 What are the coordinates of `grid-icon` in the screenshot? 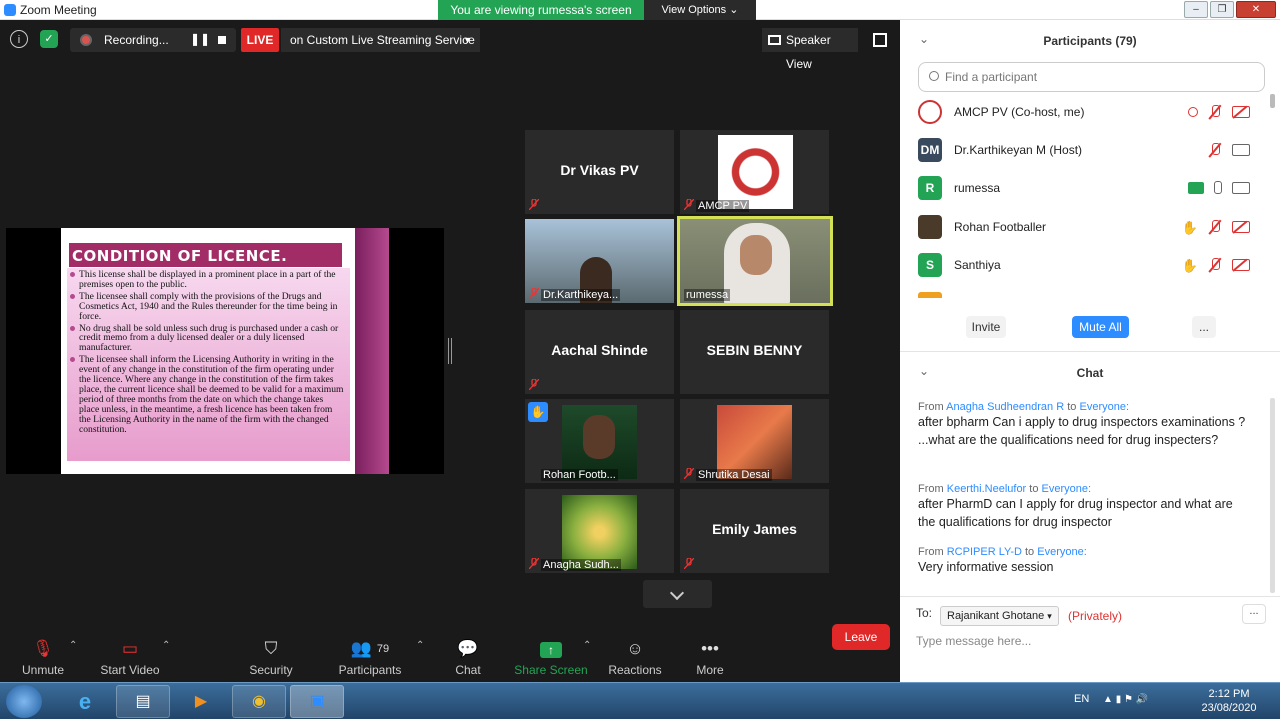 It's located at (774, 40).